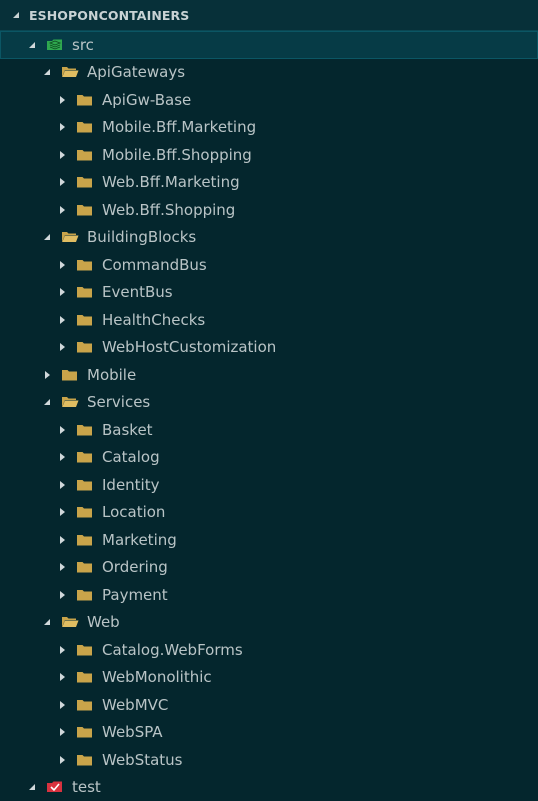 This screenshot has height=801, width=538. I want to click on tree-item-label: WebStatus, so click(142, 760).